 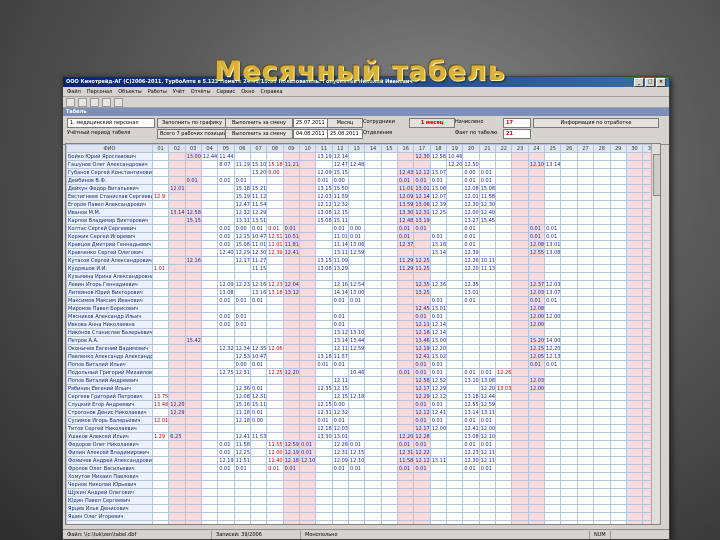 I want to click on day-cell: 12.54, so click(x=356, y=284).